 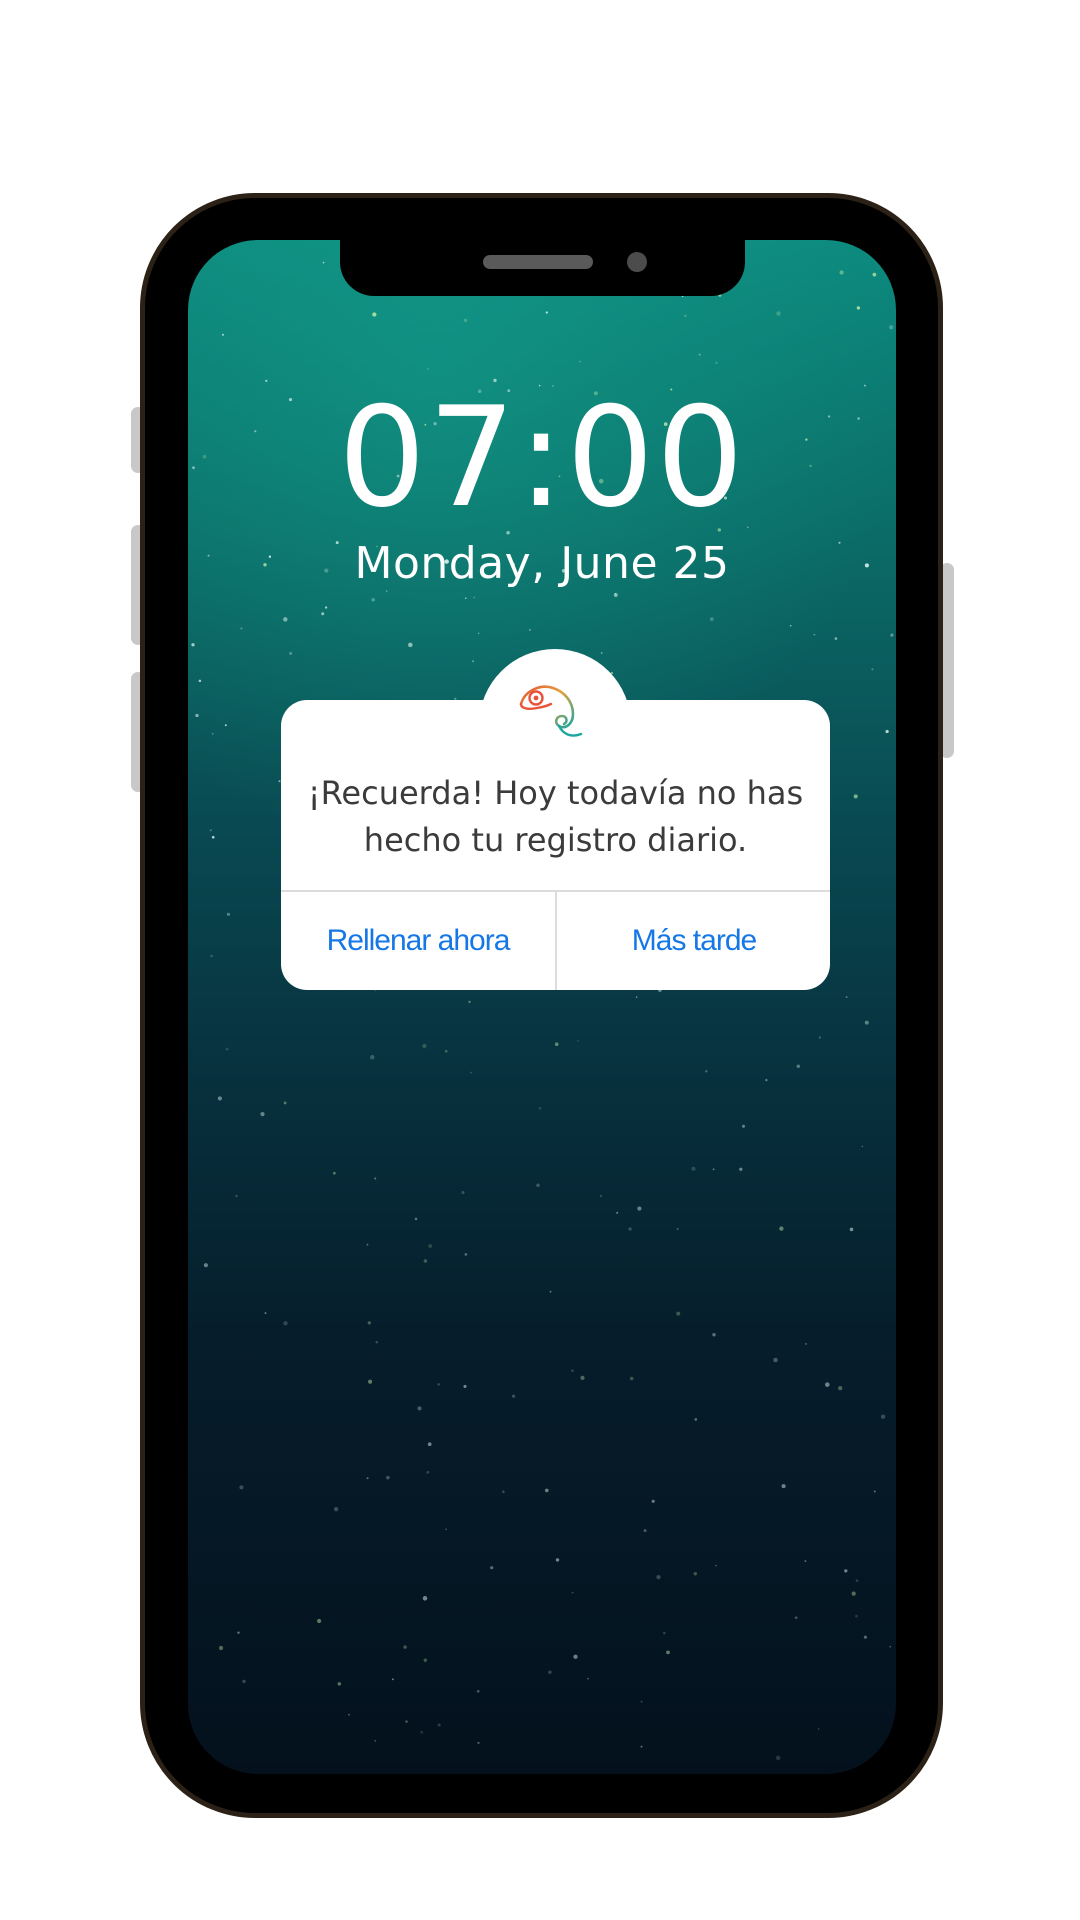 I want to click on fill-now-button: Rellenar ahora, so click(x=418, y=941).